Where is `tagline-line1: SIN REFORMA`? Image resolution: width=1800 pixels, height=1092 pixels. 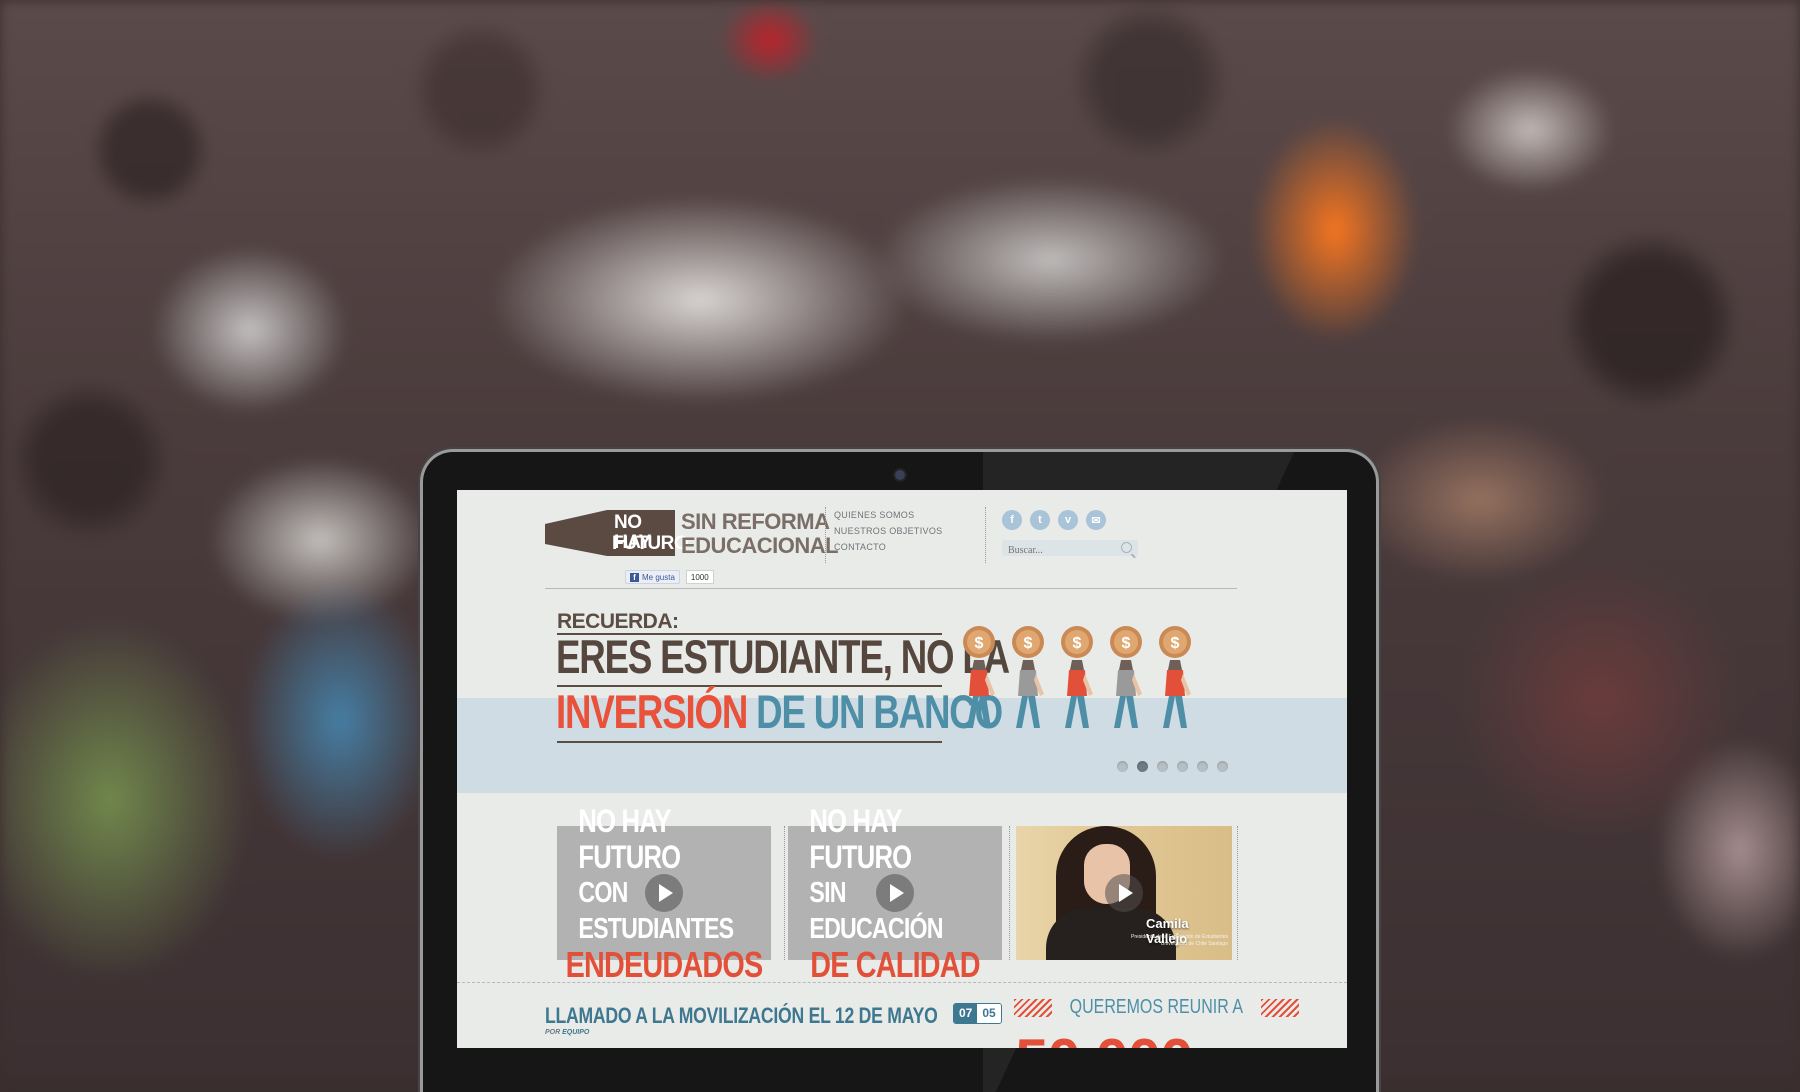 tagline-line1: SIN REFORMA is located at coordinates (755, 521).